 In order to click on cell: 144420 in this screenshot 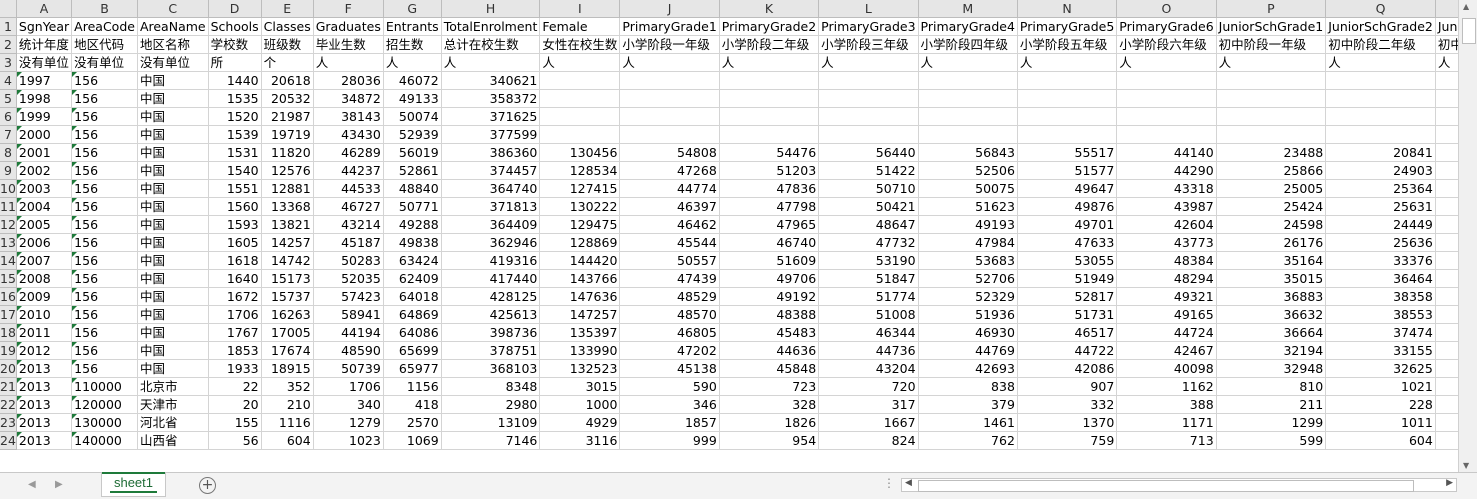, I will do `click(580, 260)`.